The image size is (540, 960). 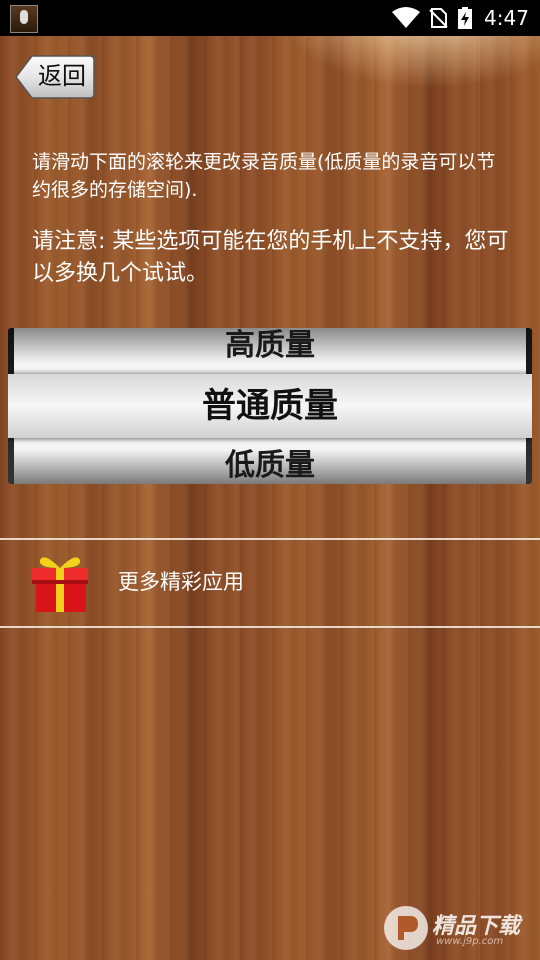 What do you see at coordinates (270, 347) in the screenshot?
I see `picker-option-high: 高质量` at bounding box center [270, 347].